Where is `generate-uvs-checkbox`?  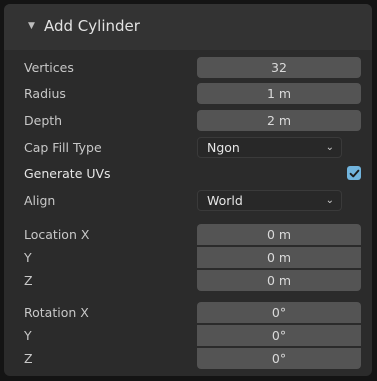 generate-uvs-checkbox is located at coordinates (354, 173).